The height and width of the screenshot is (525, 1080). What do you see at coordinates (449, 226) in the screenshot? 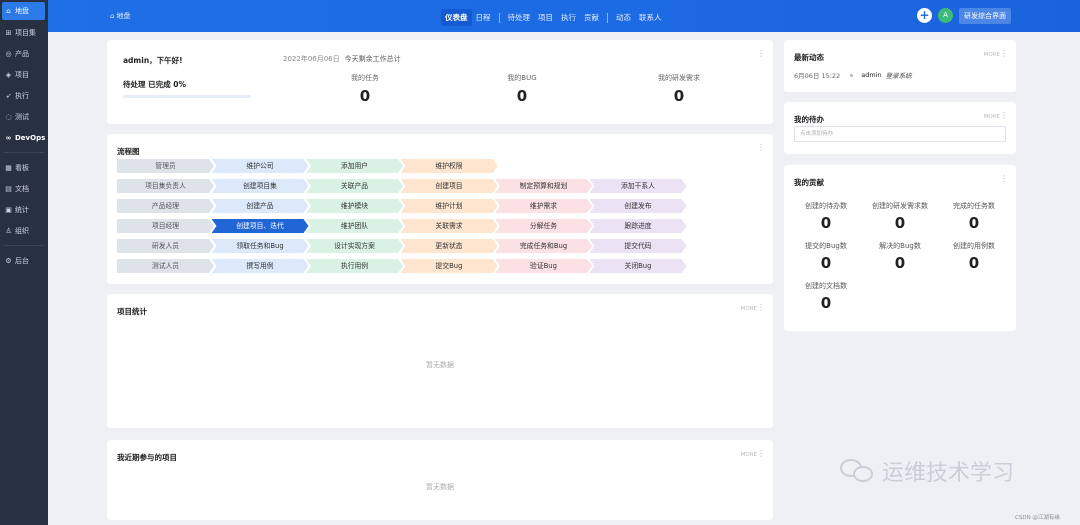
I see `flow-step: 关联需求` at bounding box center [449, 226].